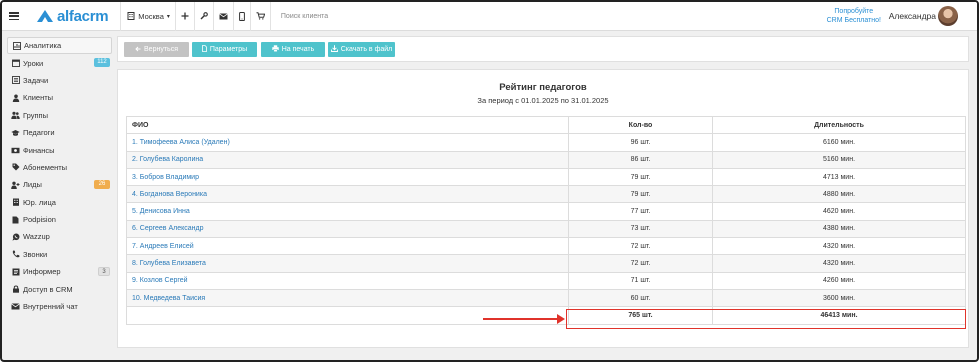 This screenshot has width=979, height=362. What do you see at coordinates (161, 211) in the screenshot?
I see `teacher-name-link: 5. Денисова Инна` at bounding box center [161, 211].